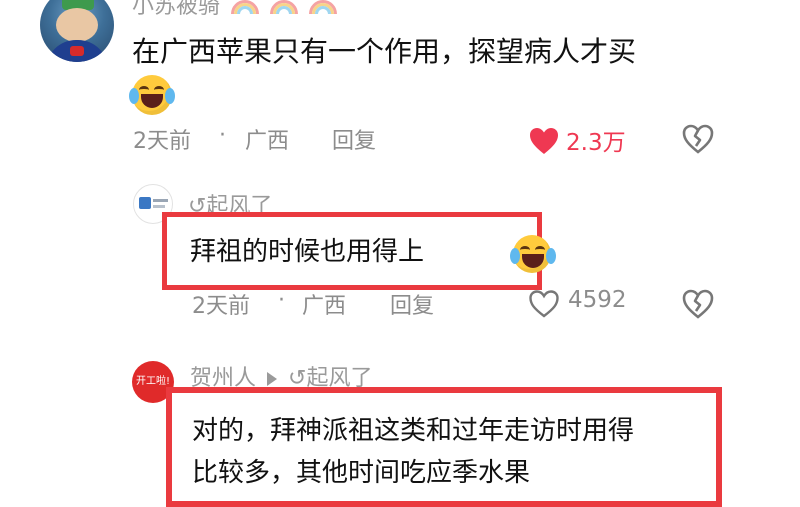 This screenshot has width=800, height=507. I want to click on like-count: 2.3万, so click(596, 143).